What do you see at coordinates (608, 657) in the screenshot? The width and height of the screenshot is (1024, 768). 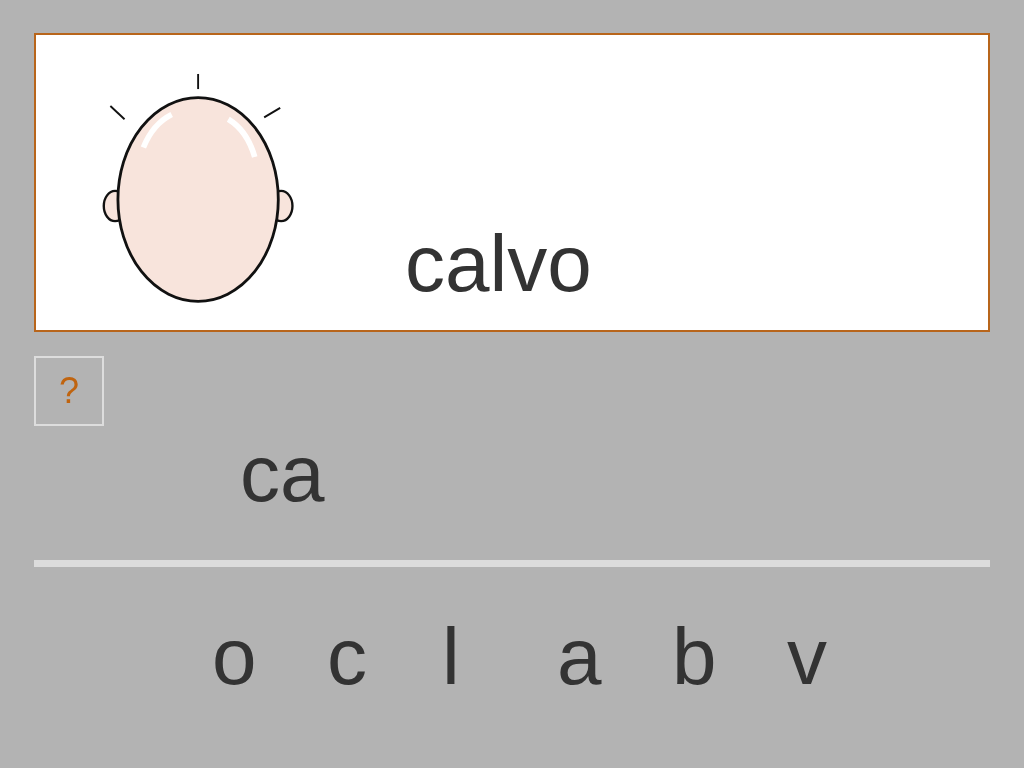 I see `letter-tile: a` at bounding box center [608, 657].